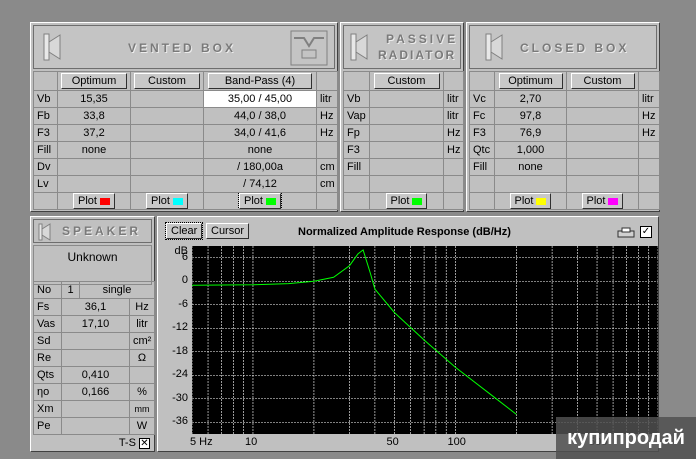 The height and width of the screenshot is (459, 696). Describe the element at coordinates (260, 201) in the screenshot. I see `vented-plot-bandpass-button: Plot` at that location.